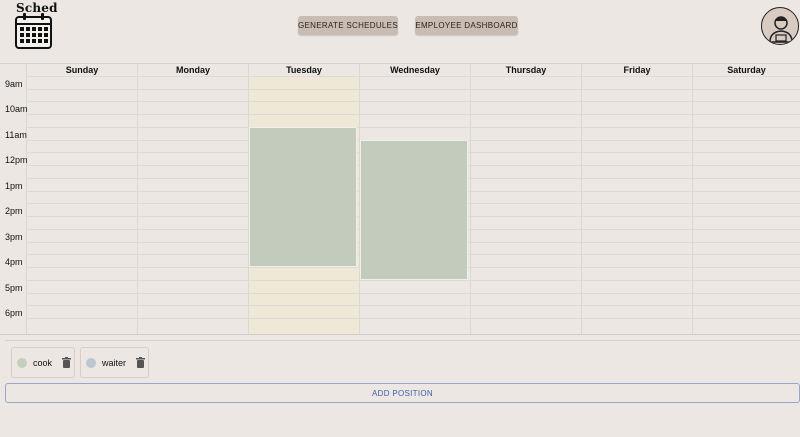 Image resolution: width=800 pixels, height=437 pixels. Describe the element at coordinates (14, 186) in the screenshot. I see `time-label: 1pm` at that location.